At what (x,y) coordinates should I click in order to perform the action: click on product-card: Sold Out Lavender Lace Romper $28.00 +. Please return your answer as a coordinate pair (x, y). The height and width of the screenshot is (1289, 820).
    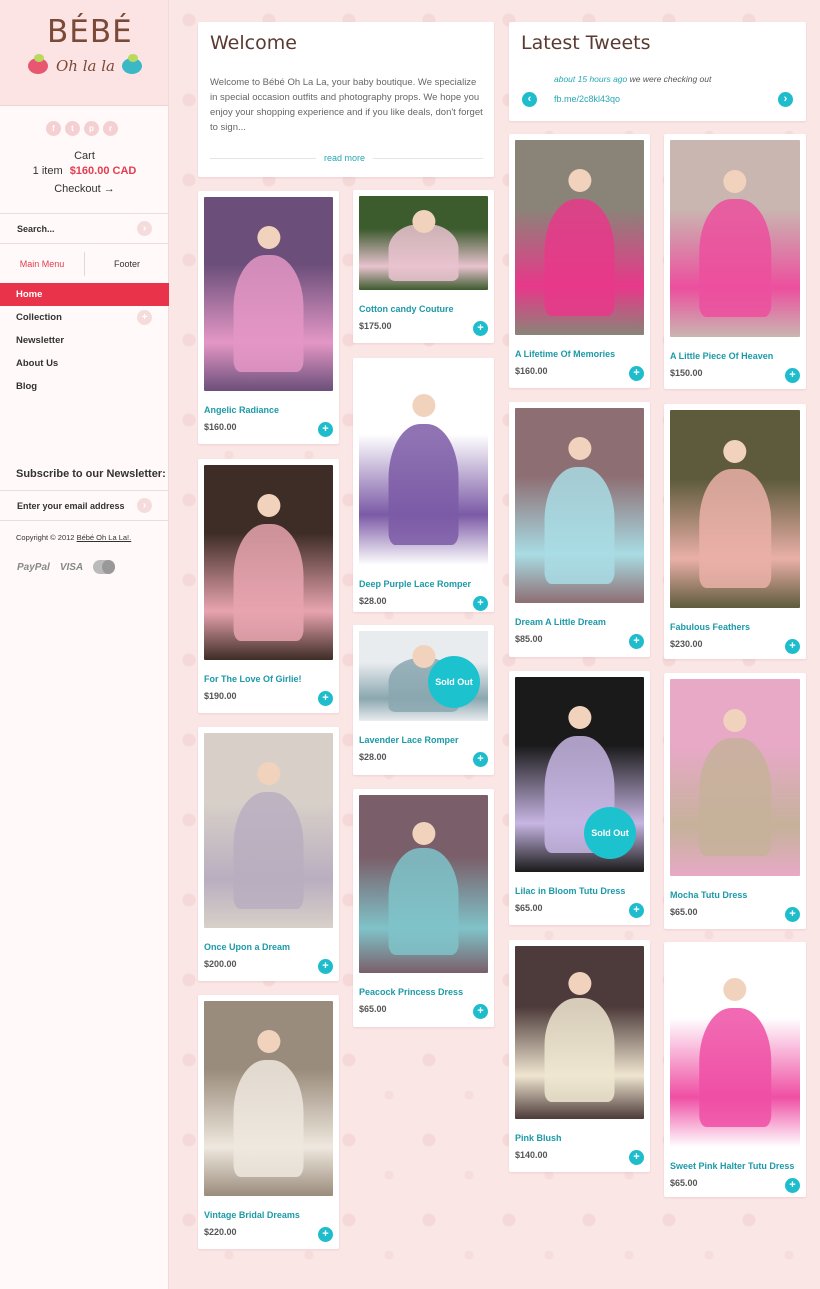
    Looking at the image, I should click on (423, 700).